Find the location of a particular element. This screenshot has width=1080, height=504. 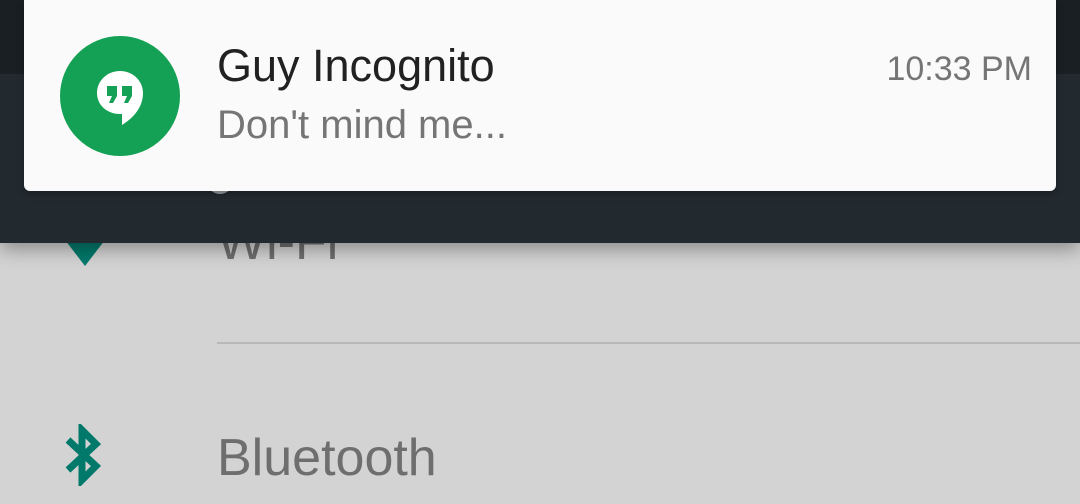

settings-item-label: Bluetooth is located at coordinates (327, 458).